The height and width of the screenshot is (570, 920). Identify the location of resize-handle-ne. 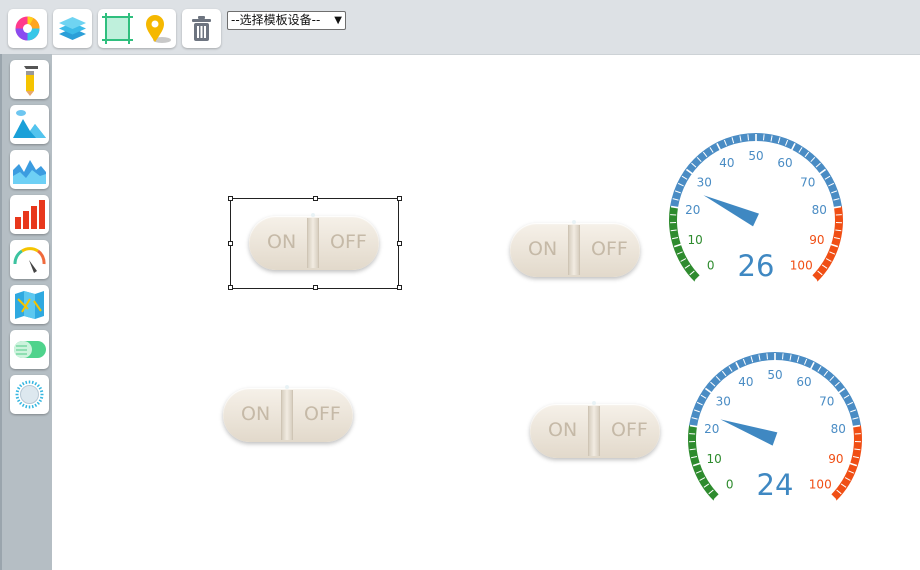
(399, 198).